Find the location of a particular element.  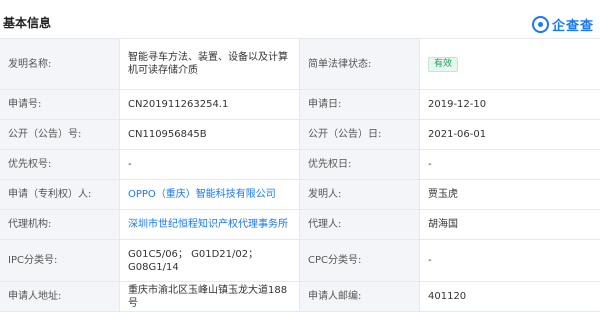

value-cpc: - is located at coordinates (510, 260).